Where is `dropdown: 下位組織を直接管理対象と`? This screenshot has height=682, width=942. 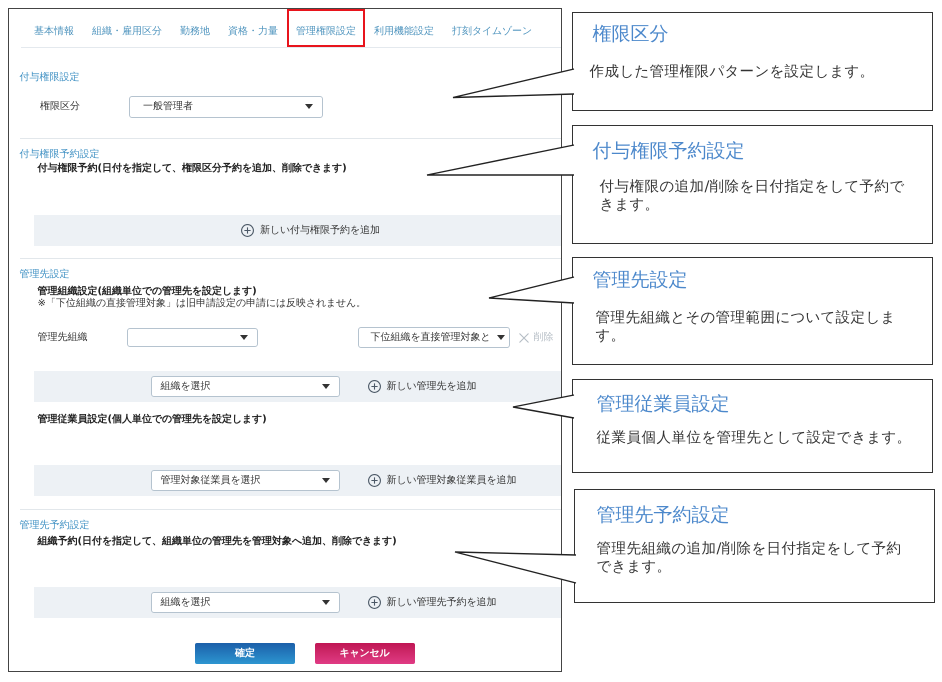 dropdown: 下位組織を直接管理対象と is located at coordinates (434, 337).